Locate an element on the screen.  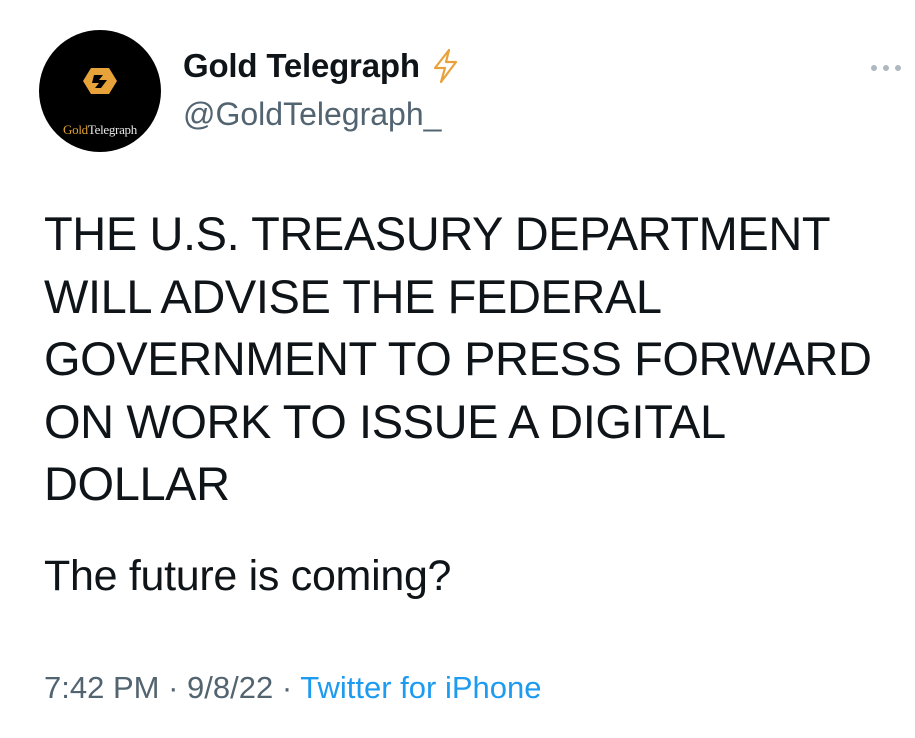
tweet-time: 7:42 PM is located at coordinates (101, 687).